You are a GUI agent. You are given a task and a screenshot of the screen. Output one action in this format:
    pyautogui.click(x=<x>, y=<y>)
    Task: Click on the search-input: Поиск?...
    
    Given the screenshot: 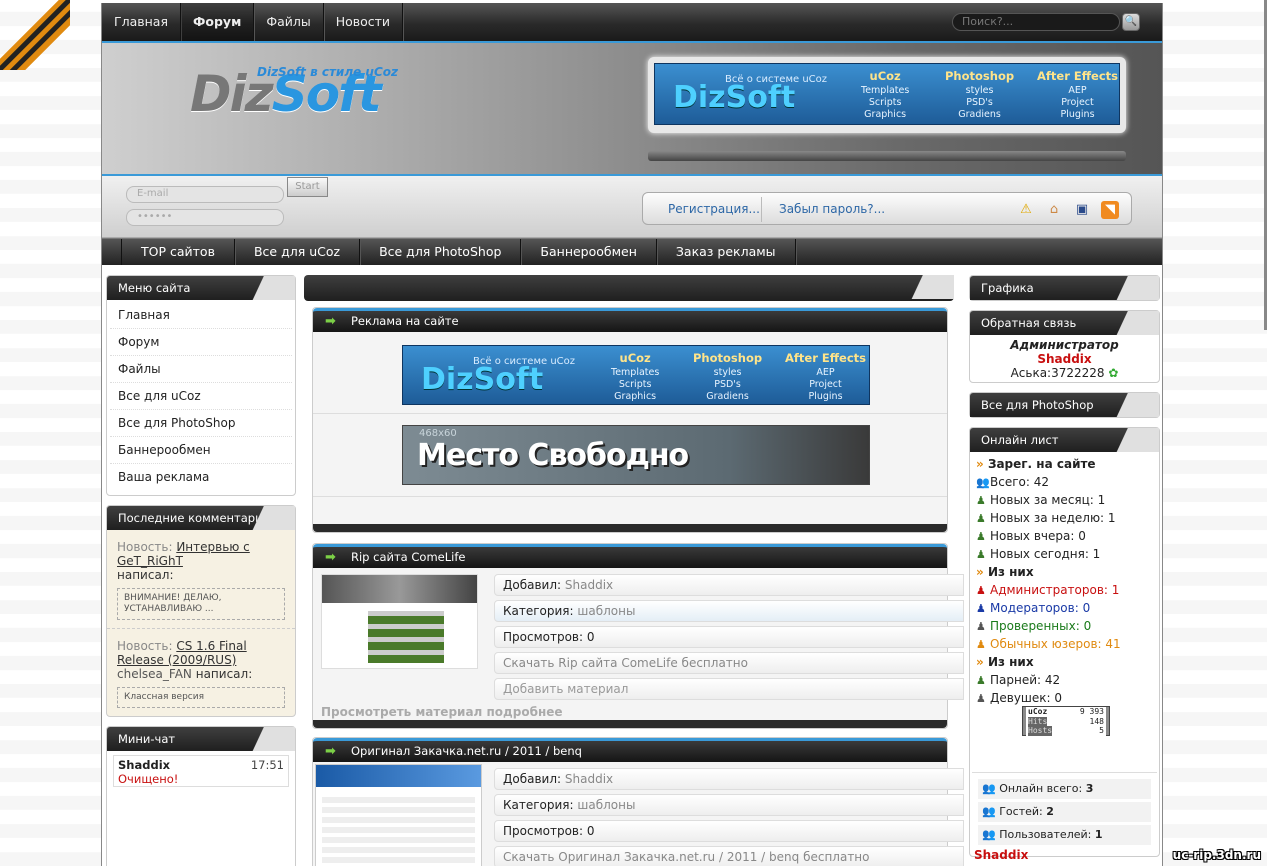 What is the action you would take?
    pyautogui.click(x=1036, y=22)
    